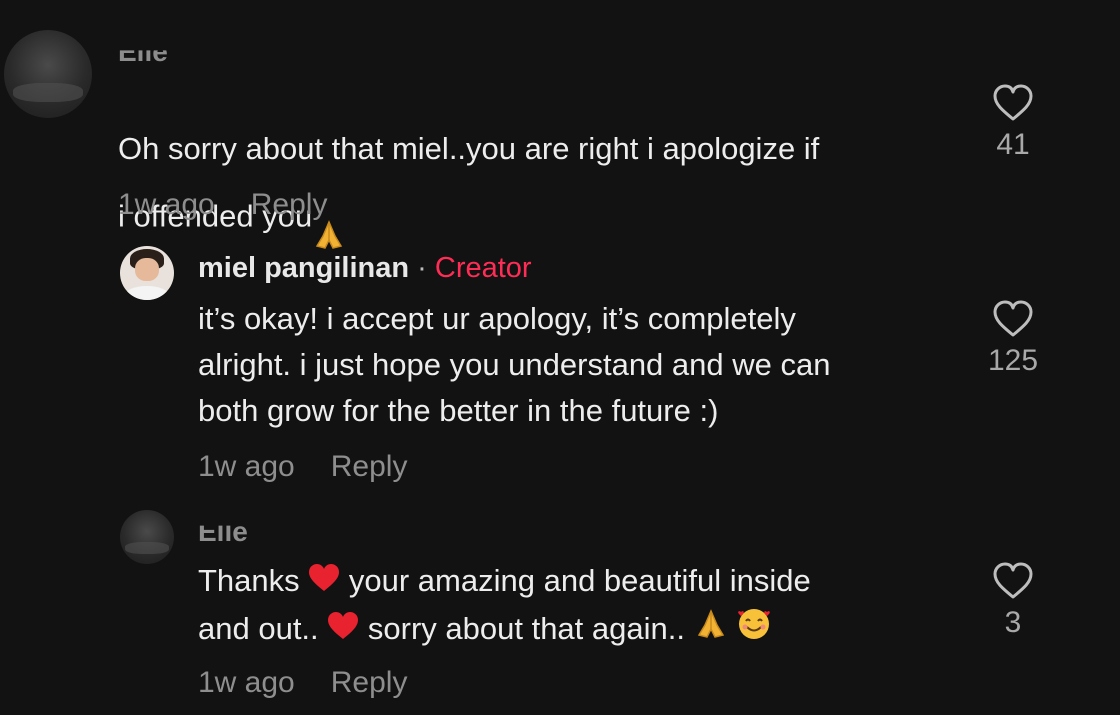 This screenshot has height=715, width=1120. I want to click on creator-badge: Creator, so click(483, 268).